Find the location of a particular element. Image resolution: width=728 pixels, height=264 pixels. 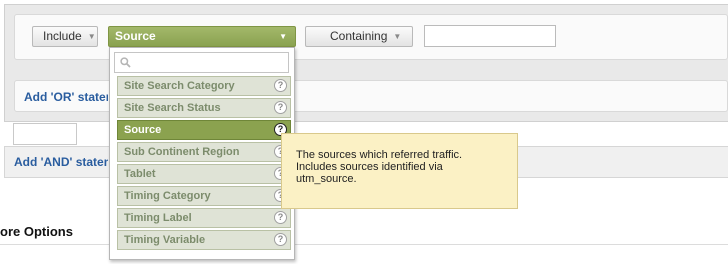

dimension-option: Tablet? is located at coordinates (204, 174).